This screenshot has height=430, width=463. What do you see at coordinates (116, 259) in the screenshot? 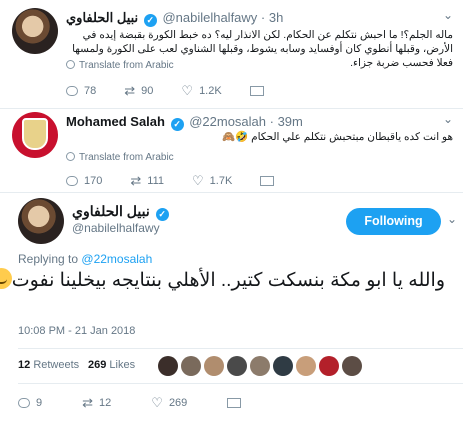
I see `replying-to-link: @22mosalah` at bounding box center [116, 259].